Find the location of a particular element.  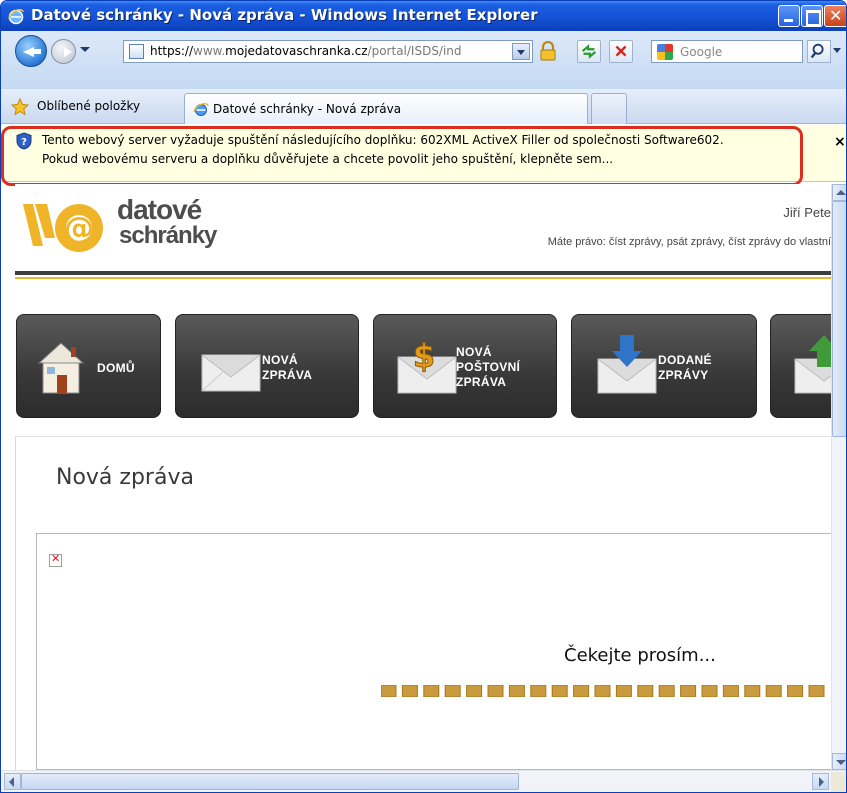

google-icon is located at coordinates (665, 52).